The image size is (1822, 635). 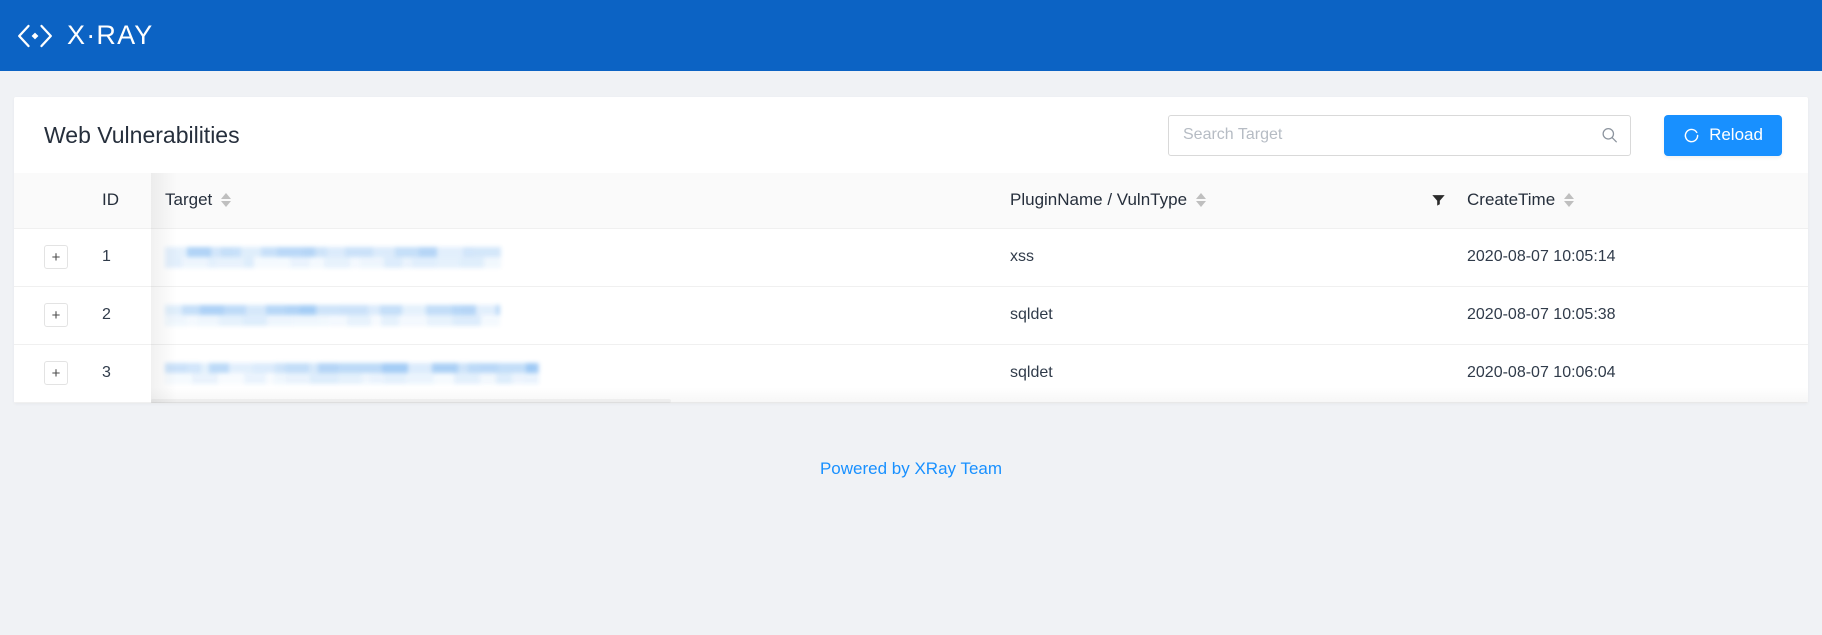 I want to click on table-row: +2 sqldet 2020-08-07 10:05:38, so click(x=911, y=315).